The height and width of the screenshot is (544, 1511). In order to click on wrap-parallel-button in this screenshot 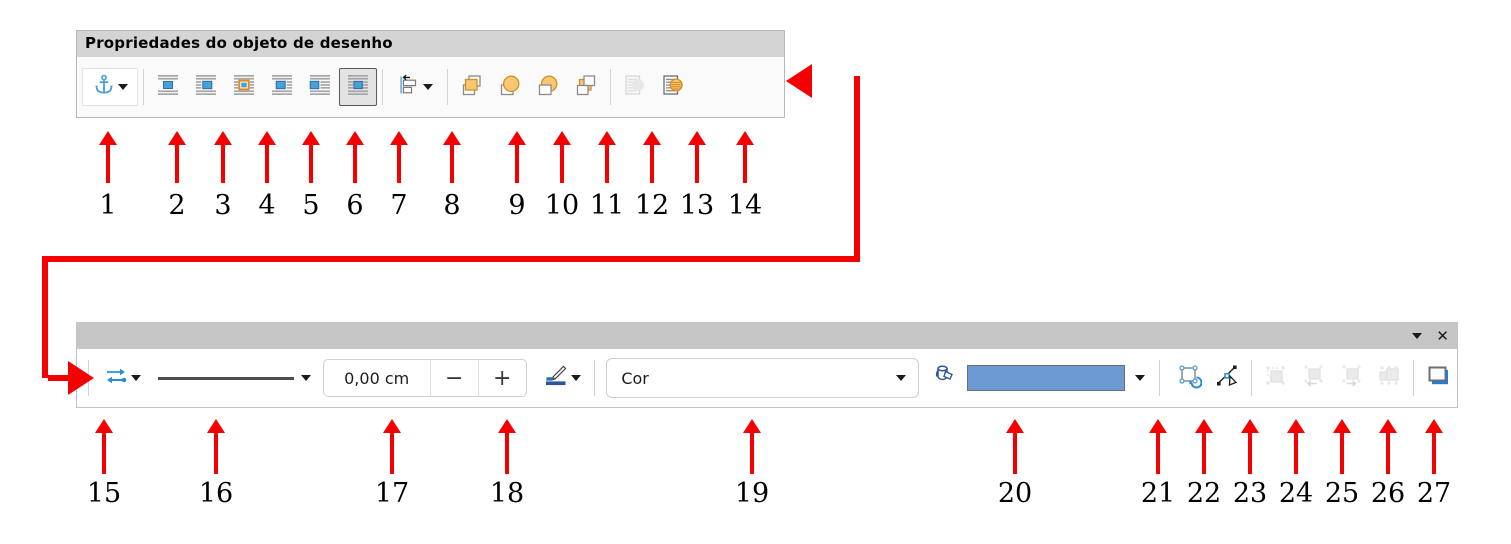, I will do `click(244, 87)`.